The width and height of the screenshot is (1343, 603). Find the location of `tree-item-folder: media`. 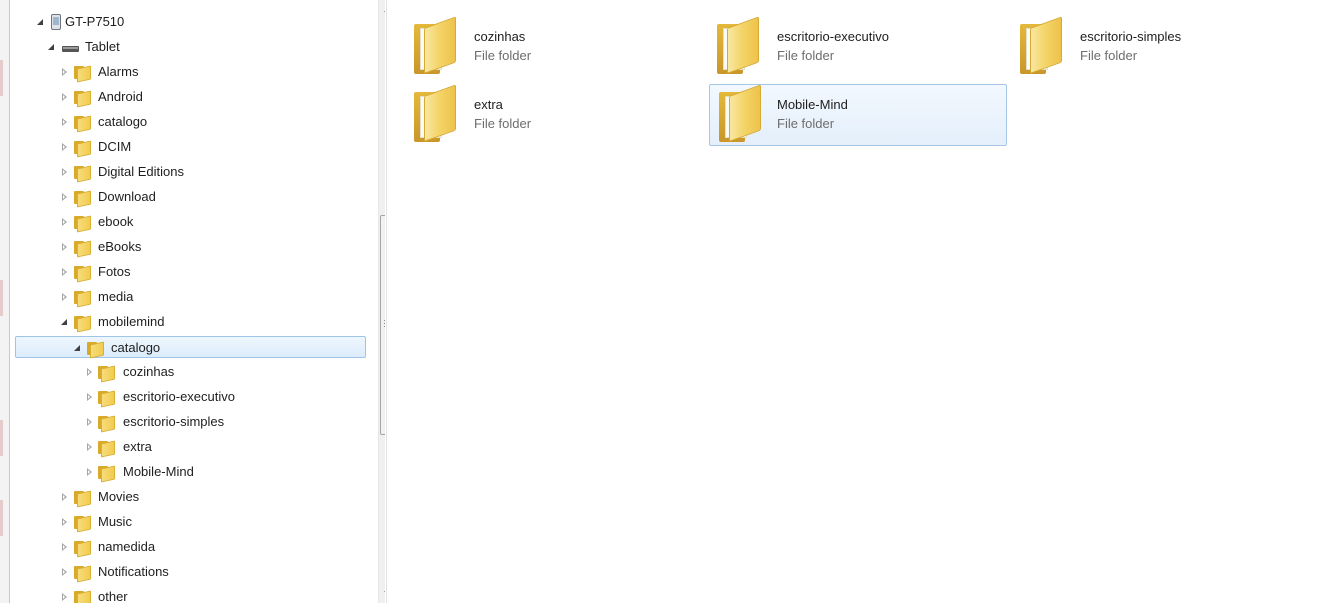

tree-item-folder: media is located at coordinates (188, 297).